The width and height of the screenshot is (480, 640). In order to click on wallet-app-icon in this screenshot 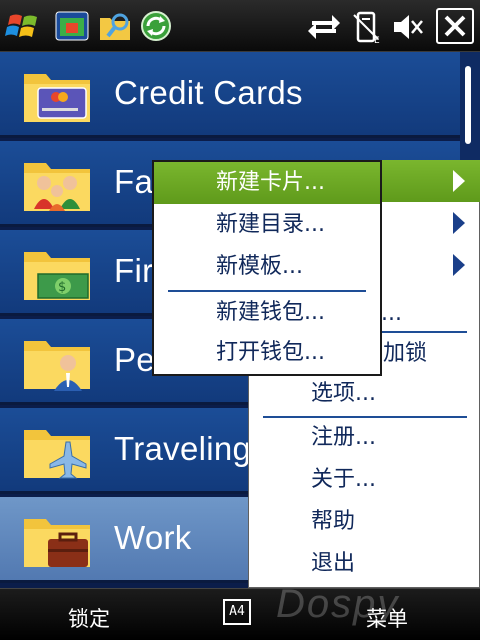, I will do `click(72, 26)`.